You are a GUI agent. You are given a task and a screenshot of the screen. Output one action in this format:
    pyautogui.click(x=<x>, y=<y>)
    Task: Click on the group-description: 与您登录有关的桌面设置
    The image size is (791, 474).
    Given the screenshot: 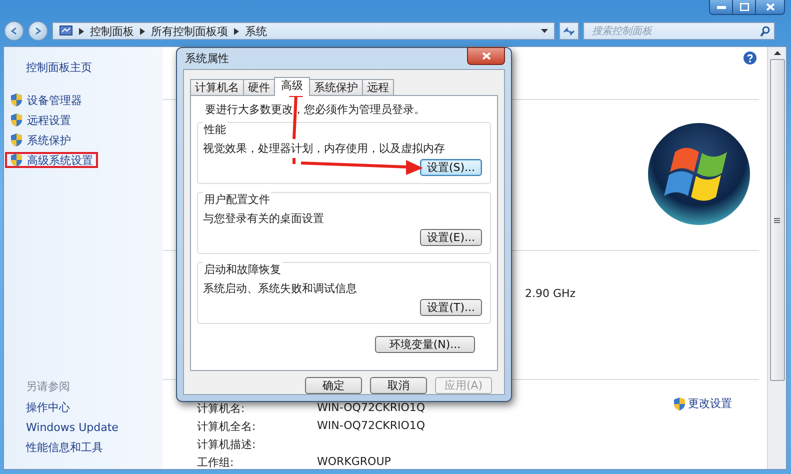 What is the action you would take?
    pyautogui.click(x=264, y=218)
    